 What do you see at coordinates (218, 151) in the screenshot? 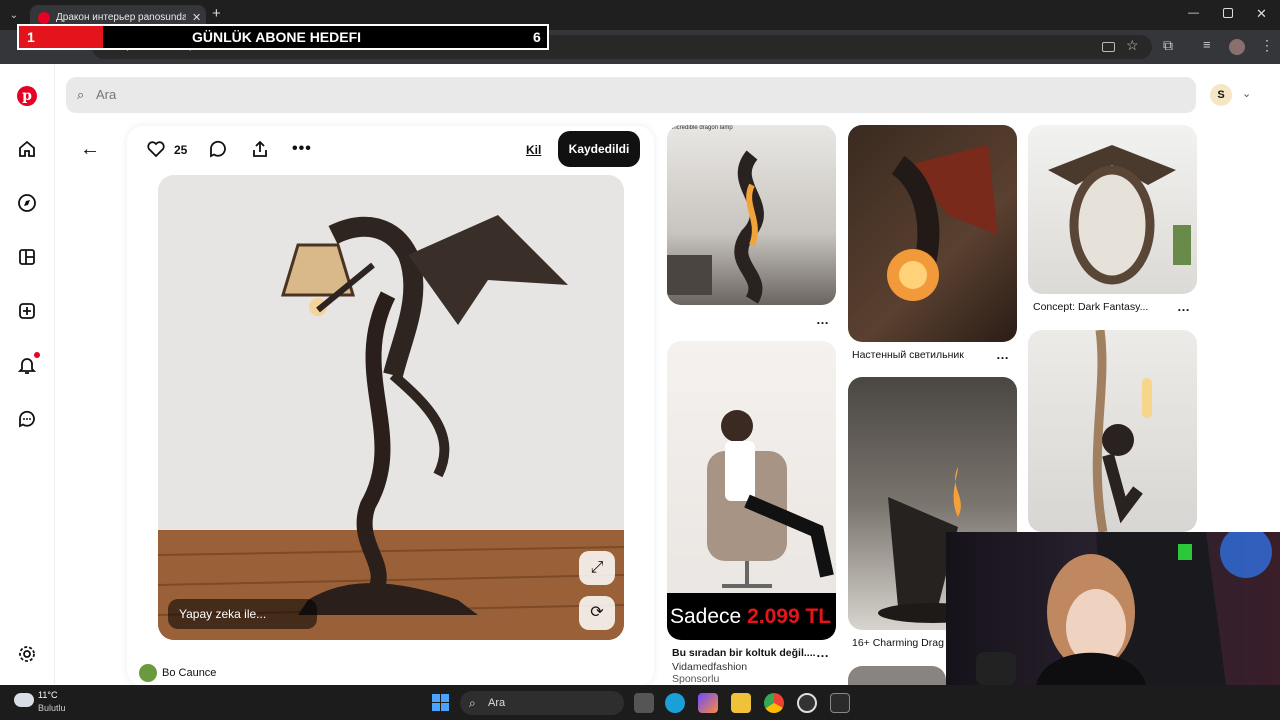
I see `comment-icon` at bounding box center [218, 151].